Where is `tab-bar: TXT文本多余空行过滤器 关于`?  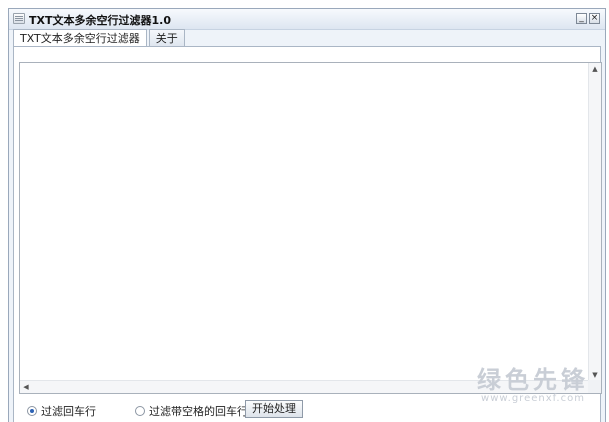
tab-bar: TXT文本多余空行过滤器 关于 is located at coordinates (100, 38).